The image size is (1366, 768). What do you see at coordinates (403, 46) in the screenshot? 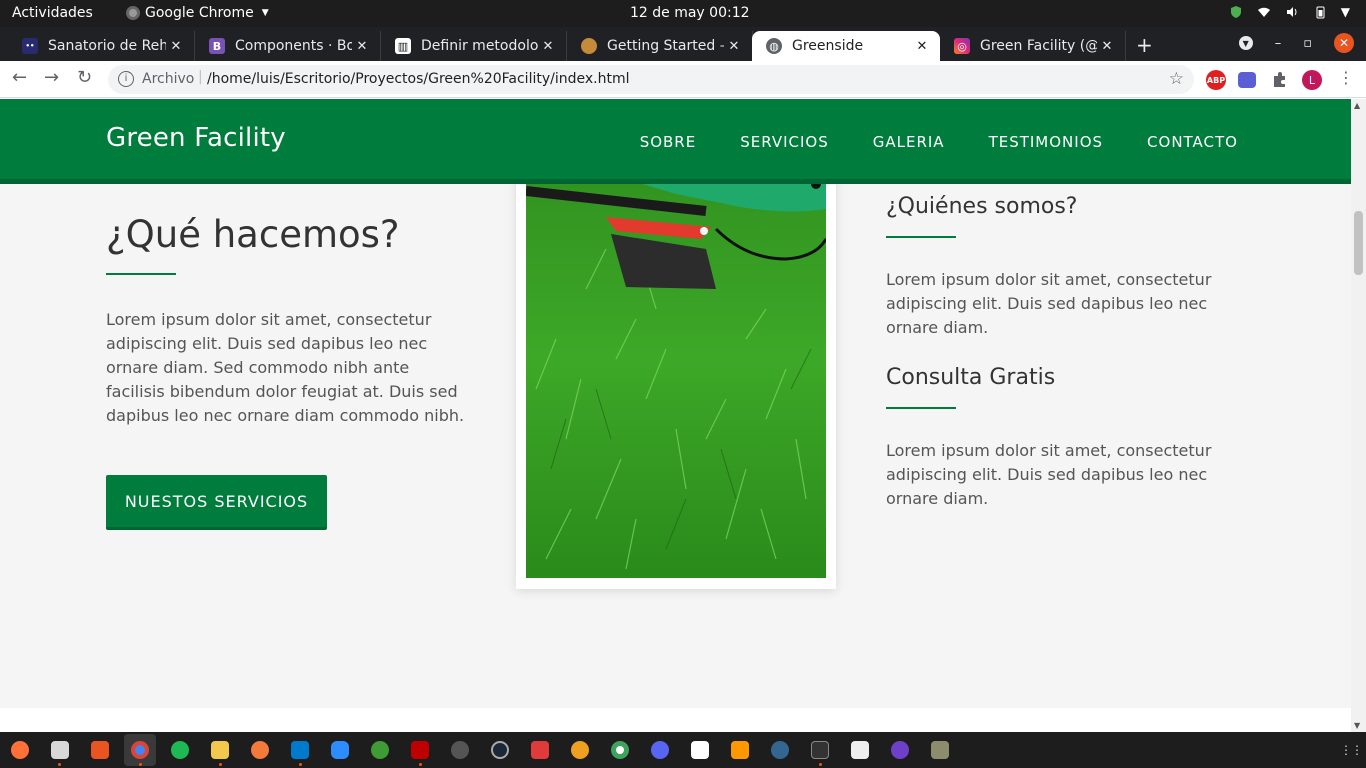
I see `trello-favicon: ▥` at bounding box center [403, 46].